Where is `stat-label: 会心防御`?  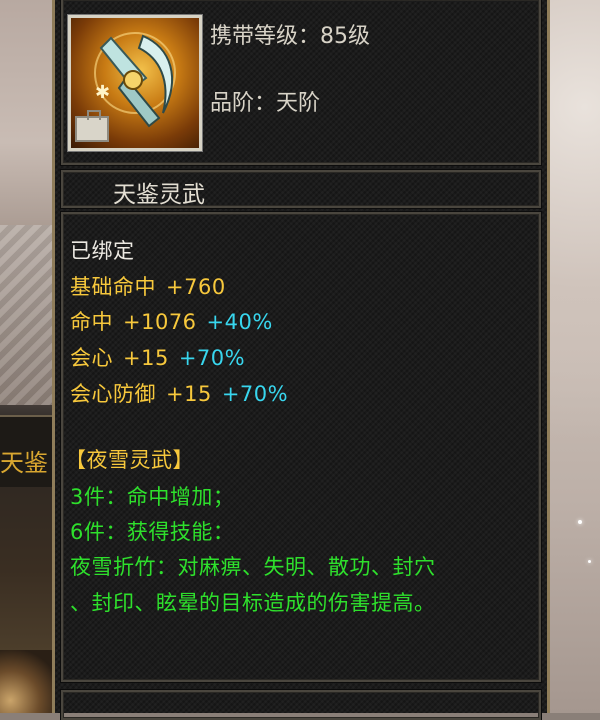 stat-label: 会心防御 is located at coordinates (113, 394).